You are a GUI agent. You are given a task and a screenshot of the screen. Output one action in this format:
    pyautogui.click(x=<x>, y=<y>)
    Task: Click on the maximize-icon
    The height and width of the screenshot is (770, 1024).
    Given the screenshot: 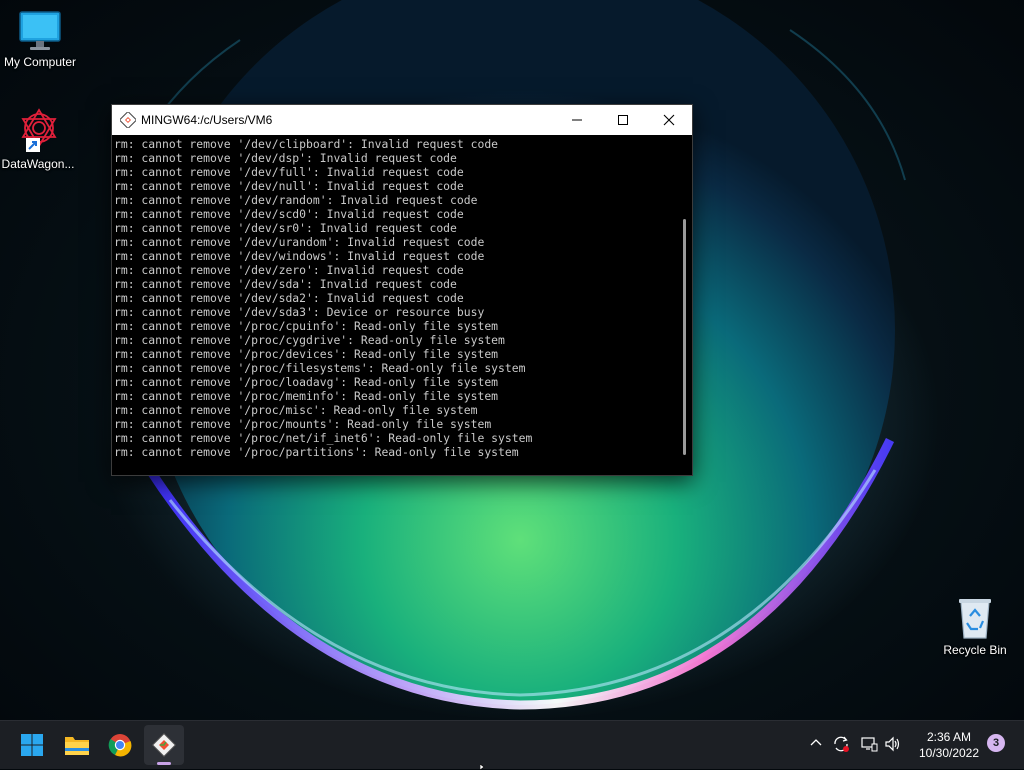 What is the action you would take?
    pyautogui.click(x=623, y=120)
    